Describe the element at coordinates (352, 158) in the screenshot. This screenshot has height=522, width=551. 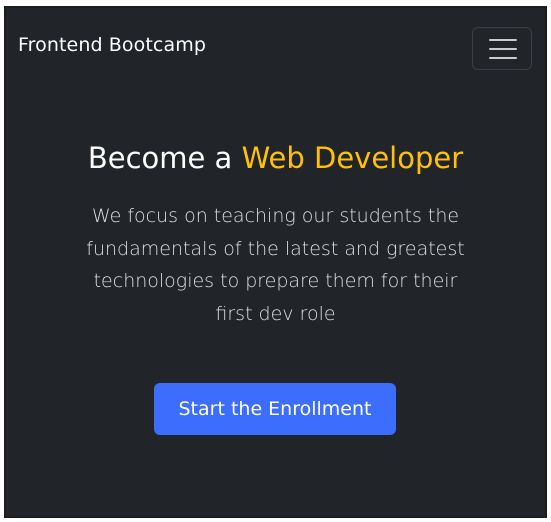
I see `hero-title-highlight: Web Developer` at that location.